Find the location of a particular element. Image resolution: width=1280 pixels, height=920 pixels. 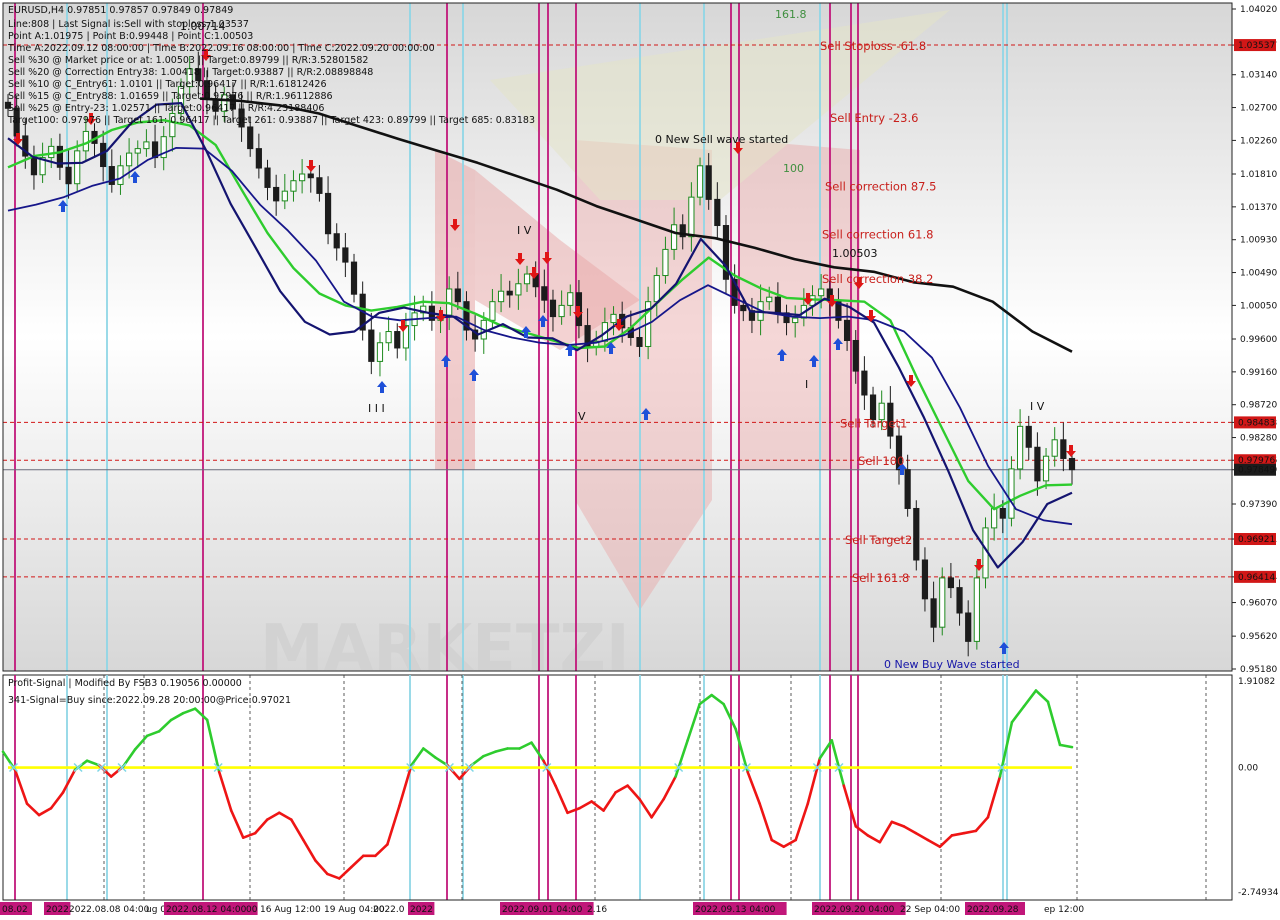

price-tick-label: 1.04020 is located at coordinates (1258, 10).